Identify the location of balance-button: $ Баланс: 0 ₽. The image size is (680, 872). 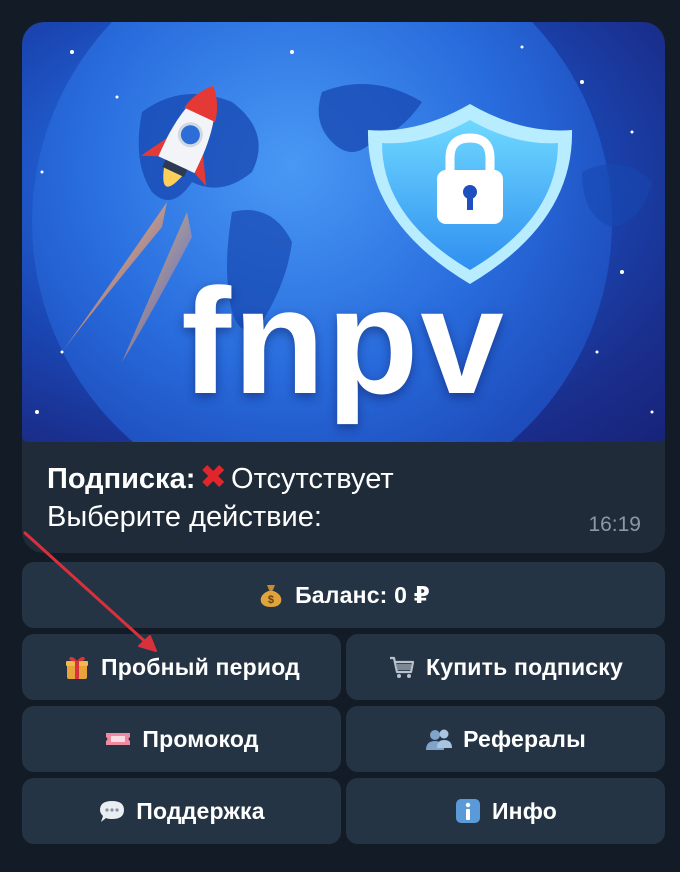
(343, 595).